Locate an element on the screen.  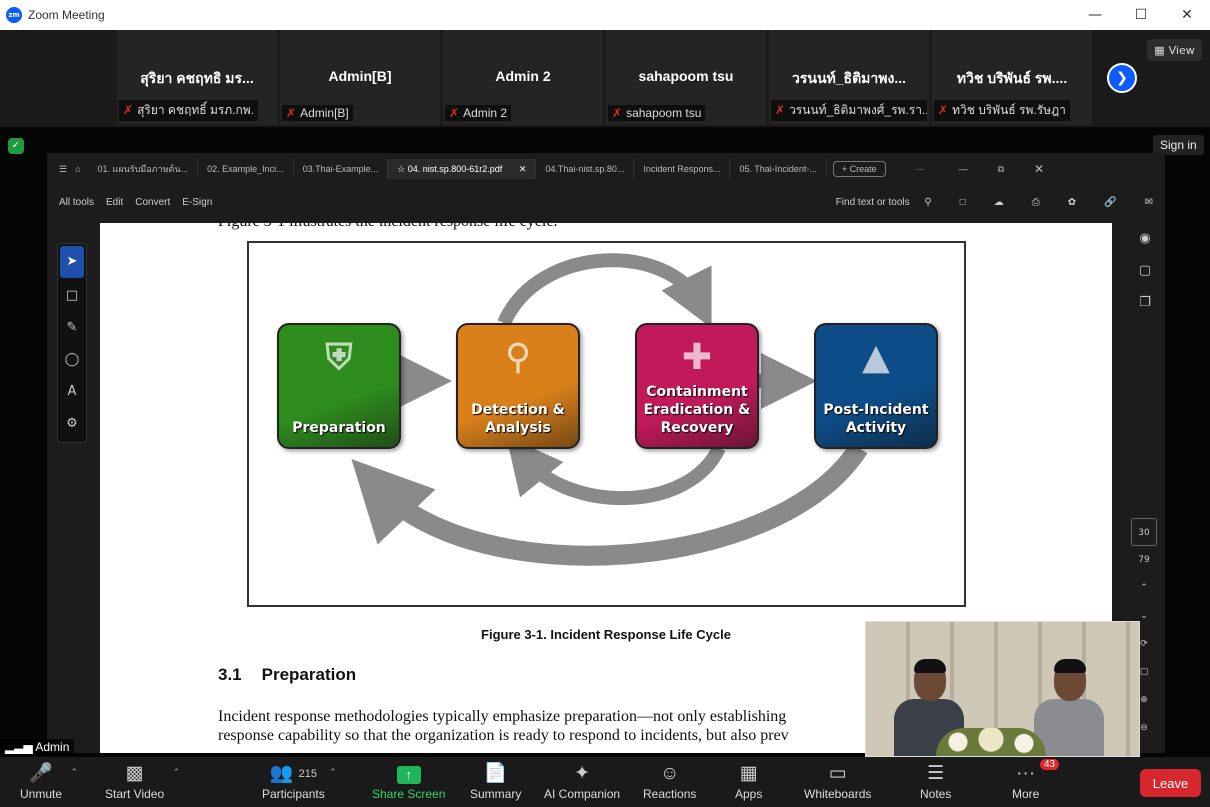
sign-in-button: Sign in is located at coordinates (1178, 145).